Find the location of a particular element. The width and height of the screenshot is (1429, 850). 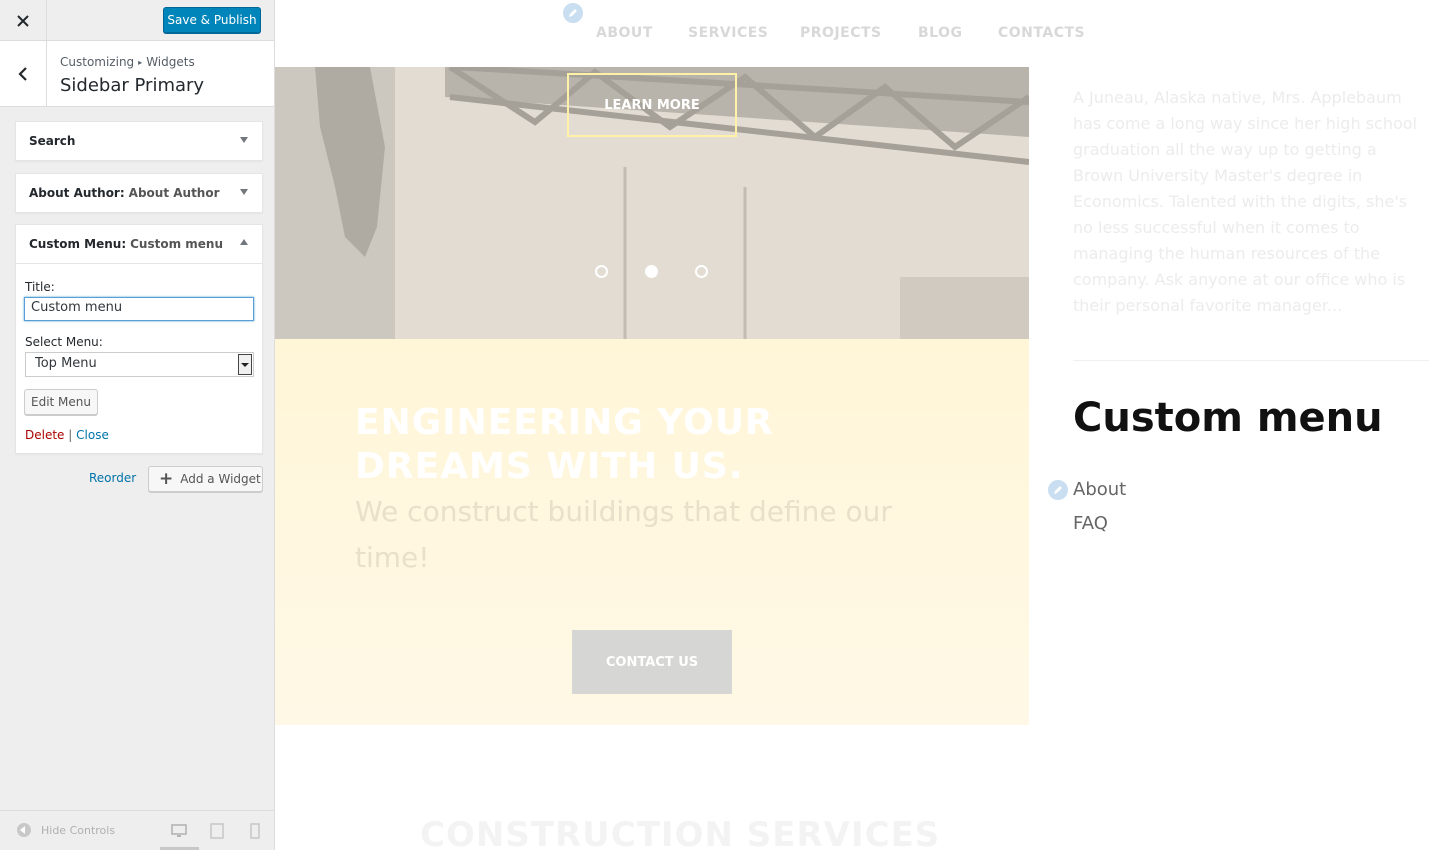

breadcrumb: Customizing ▸ Widgets is located at coordinates (127, 62).